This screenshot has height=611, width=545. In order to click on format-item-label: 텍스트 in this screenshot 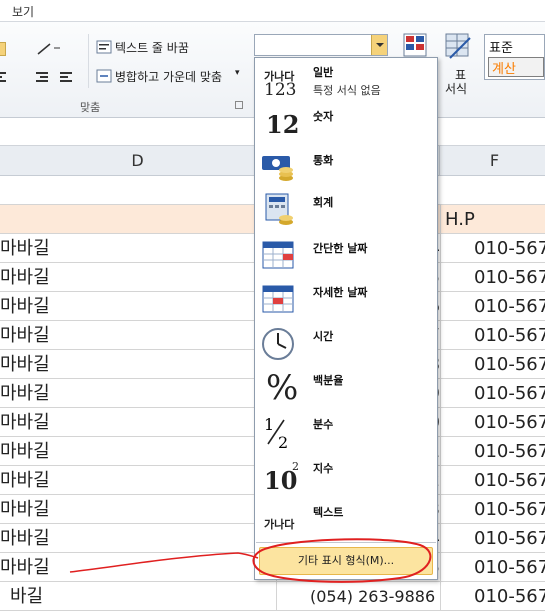, I will do `click(328, 512)`.